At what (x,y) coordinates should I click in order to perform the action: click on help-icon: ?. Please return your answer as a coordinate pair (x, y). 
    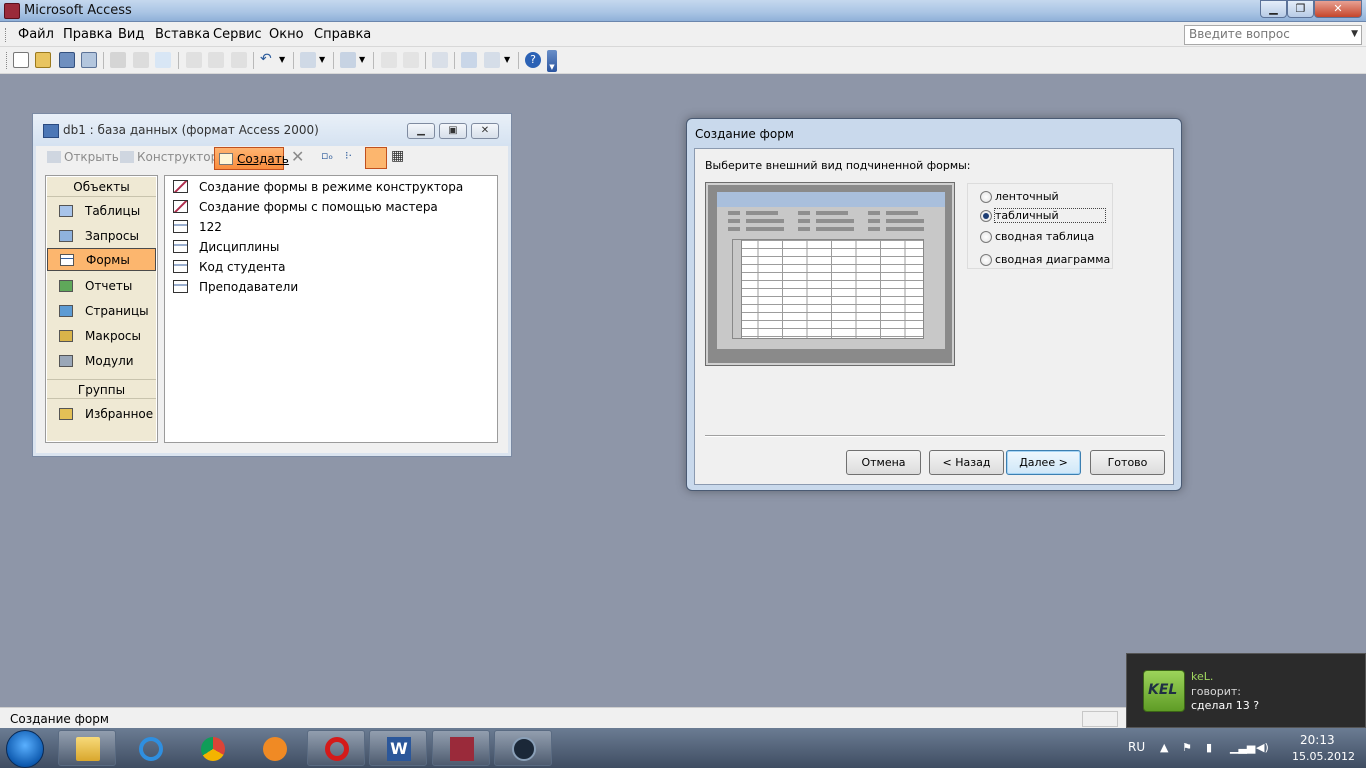
    Looking at the image, I should click on (533, 60).